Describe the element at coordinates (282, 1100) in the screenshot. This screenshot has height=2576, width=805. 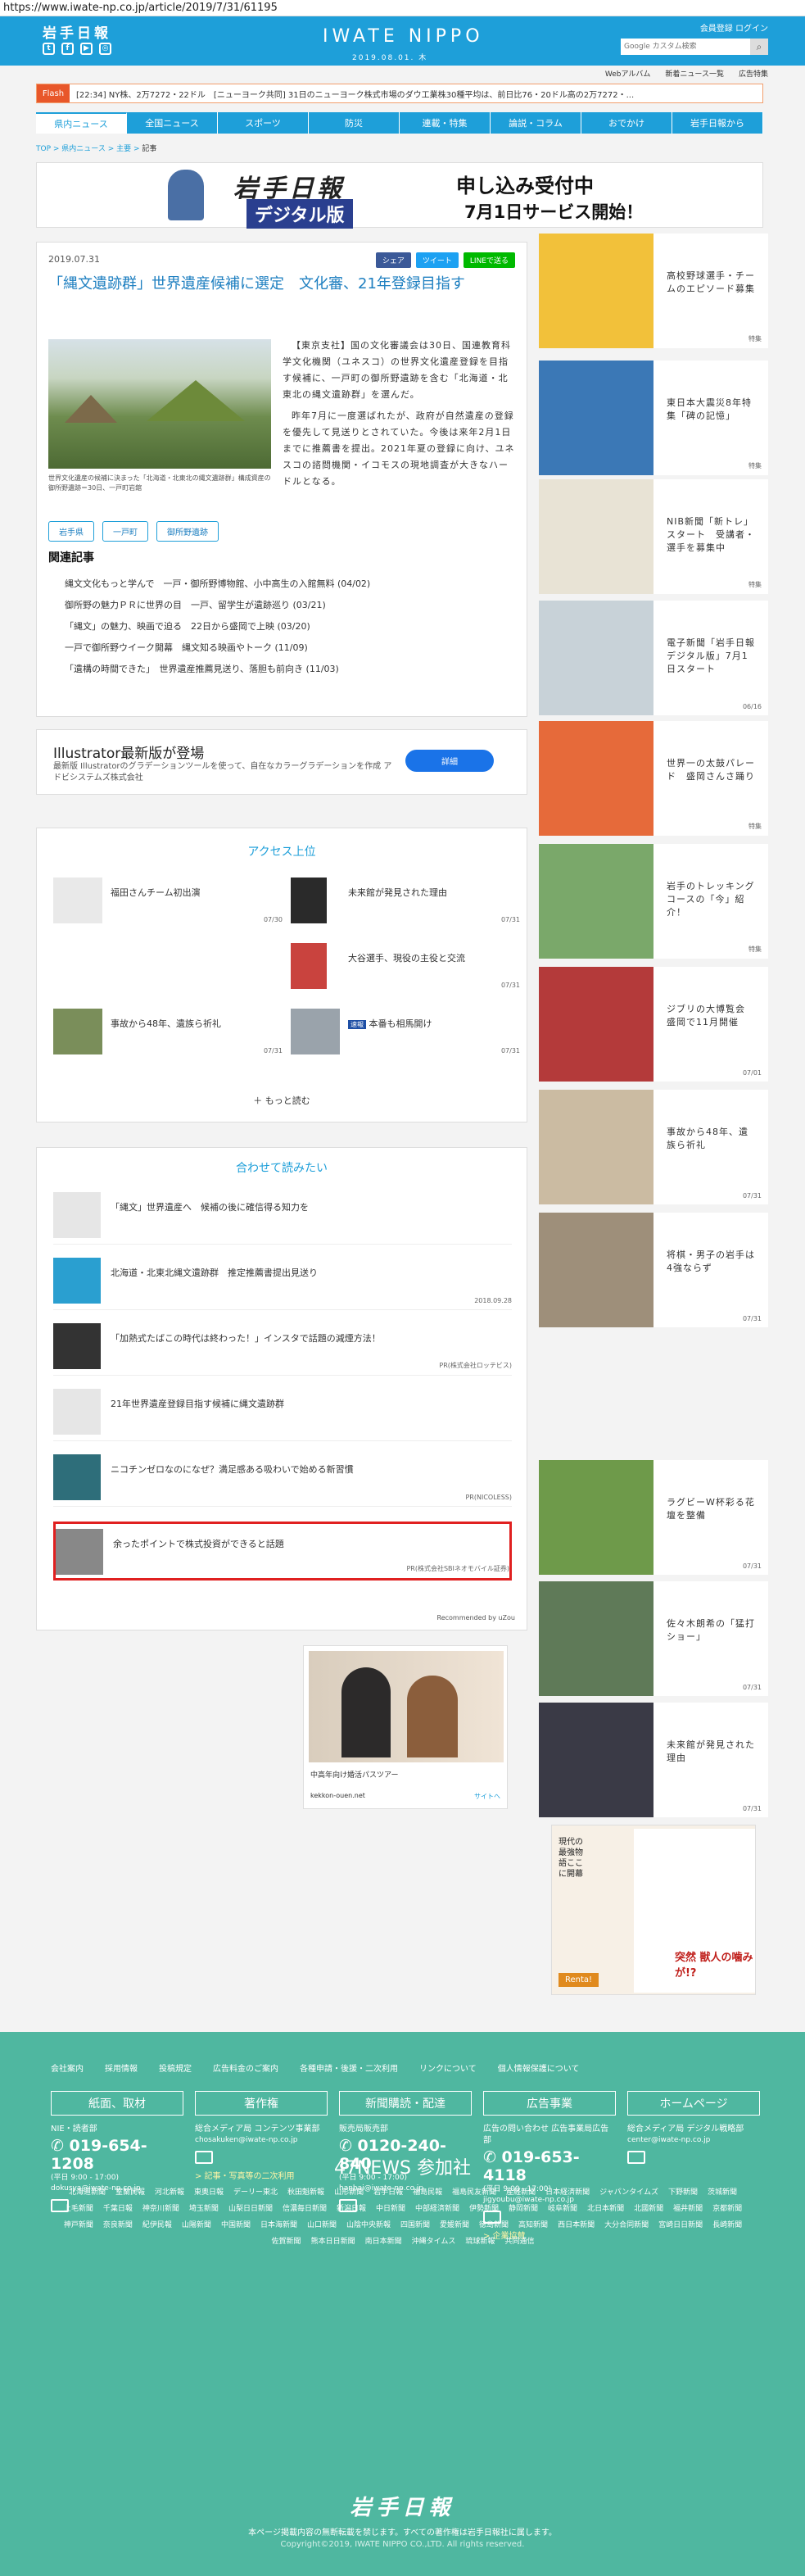
I see `more-button: ＋ もっと読む` at that location.